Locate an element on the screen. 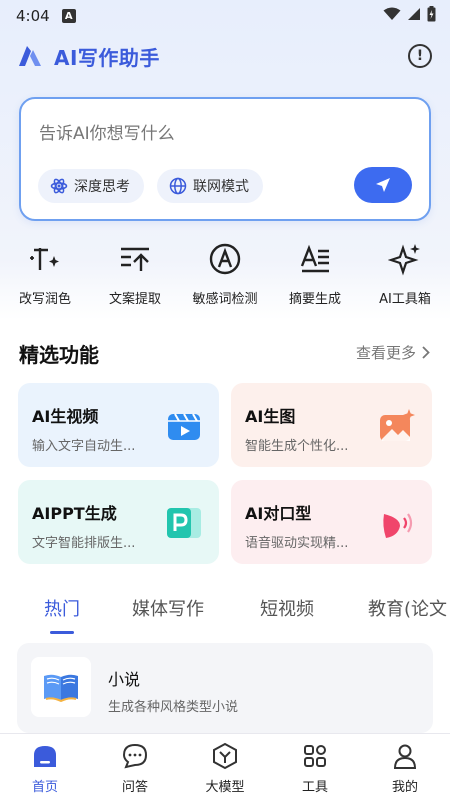 The height and width of the screenshot is (800, 450). book-icon is located at coordinates (61, 688).